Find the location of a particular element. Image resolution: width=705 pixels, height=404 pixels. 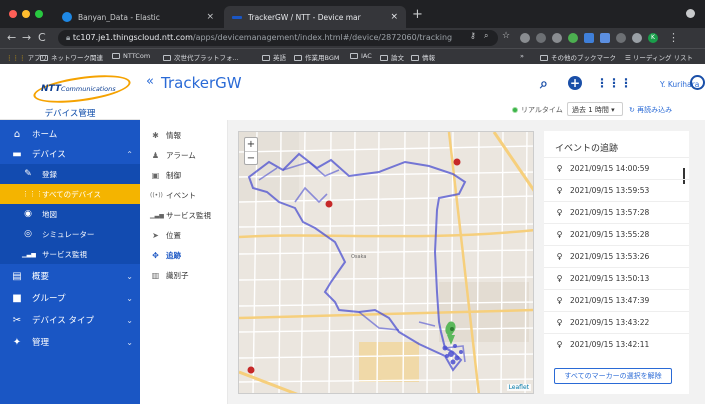

bookmark-overflow-icon: » is located at coordinates (522, 56).